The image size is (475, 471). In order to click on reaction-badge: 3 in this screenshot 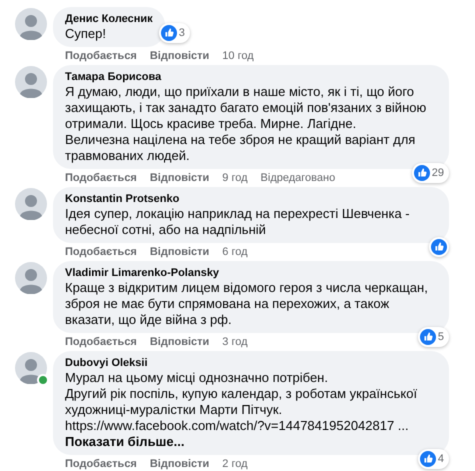, I will do `click(174, 32)`.